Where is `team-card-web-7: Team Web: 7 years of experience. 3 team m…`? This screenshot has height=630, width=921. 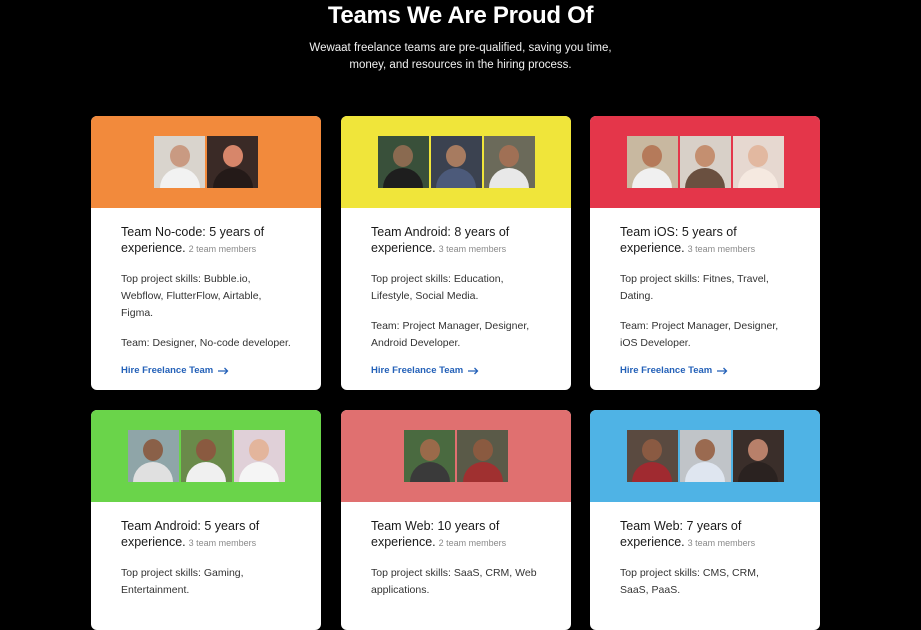 team-card-web-7: Team Web: 7 years of experience. 3 team m… is located at coordinates (705, 520).